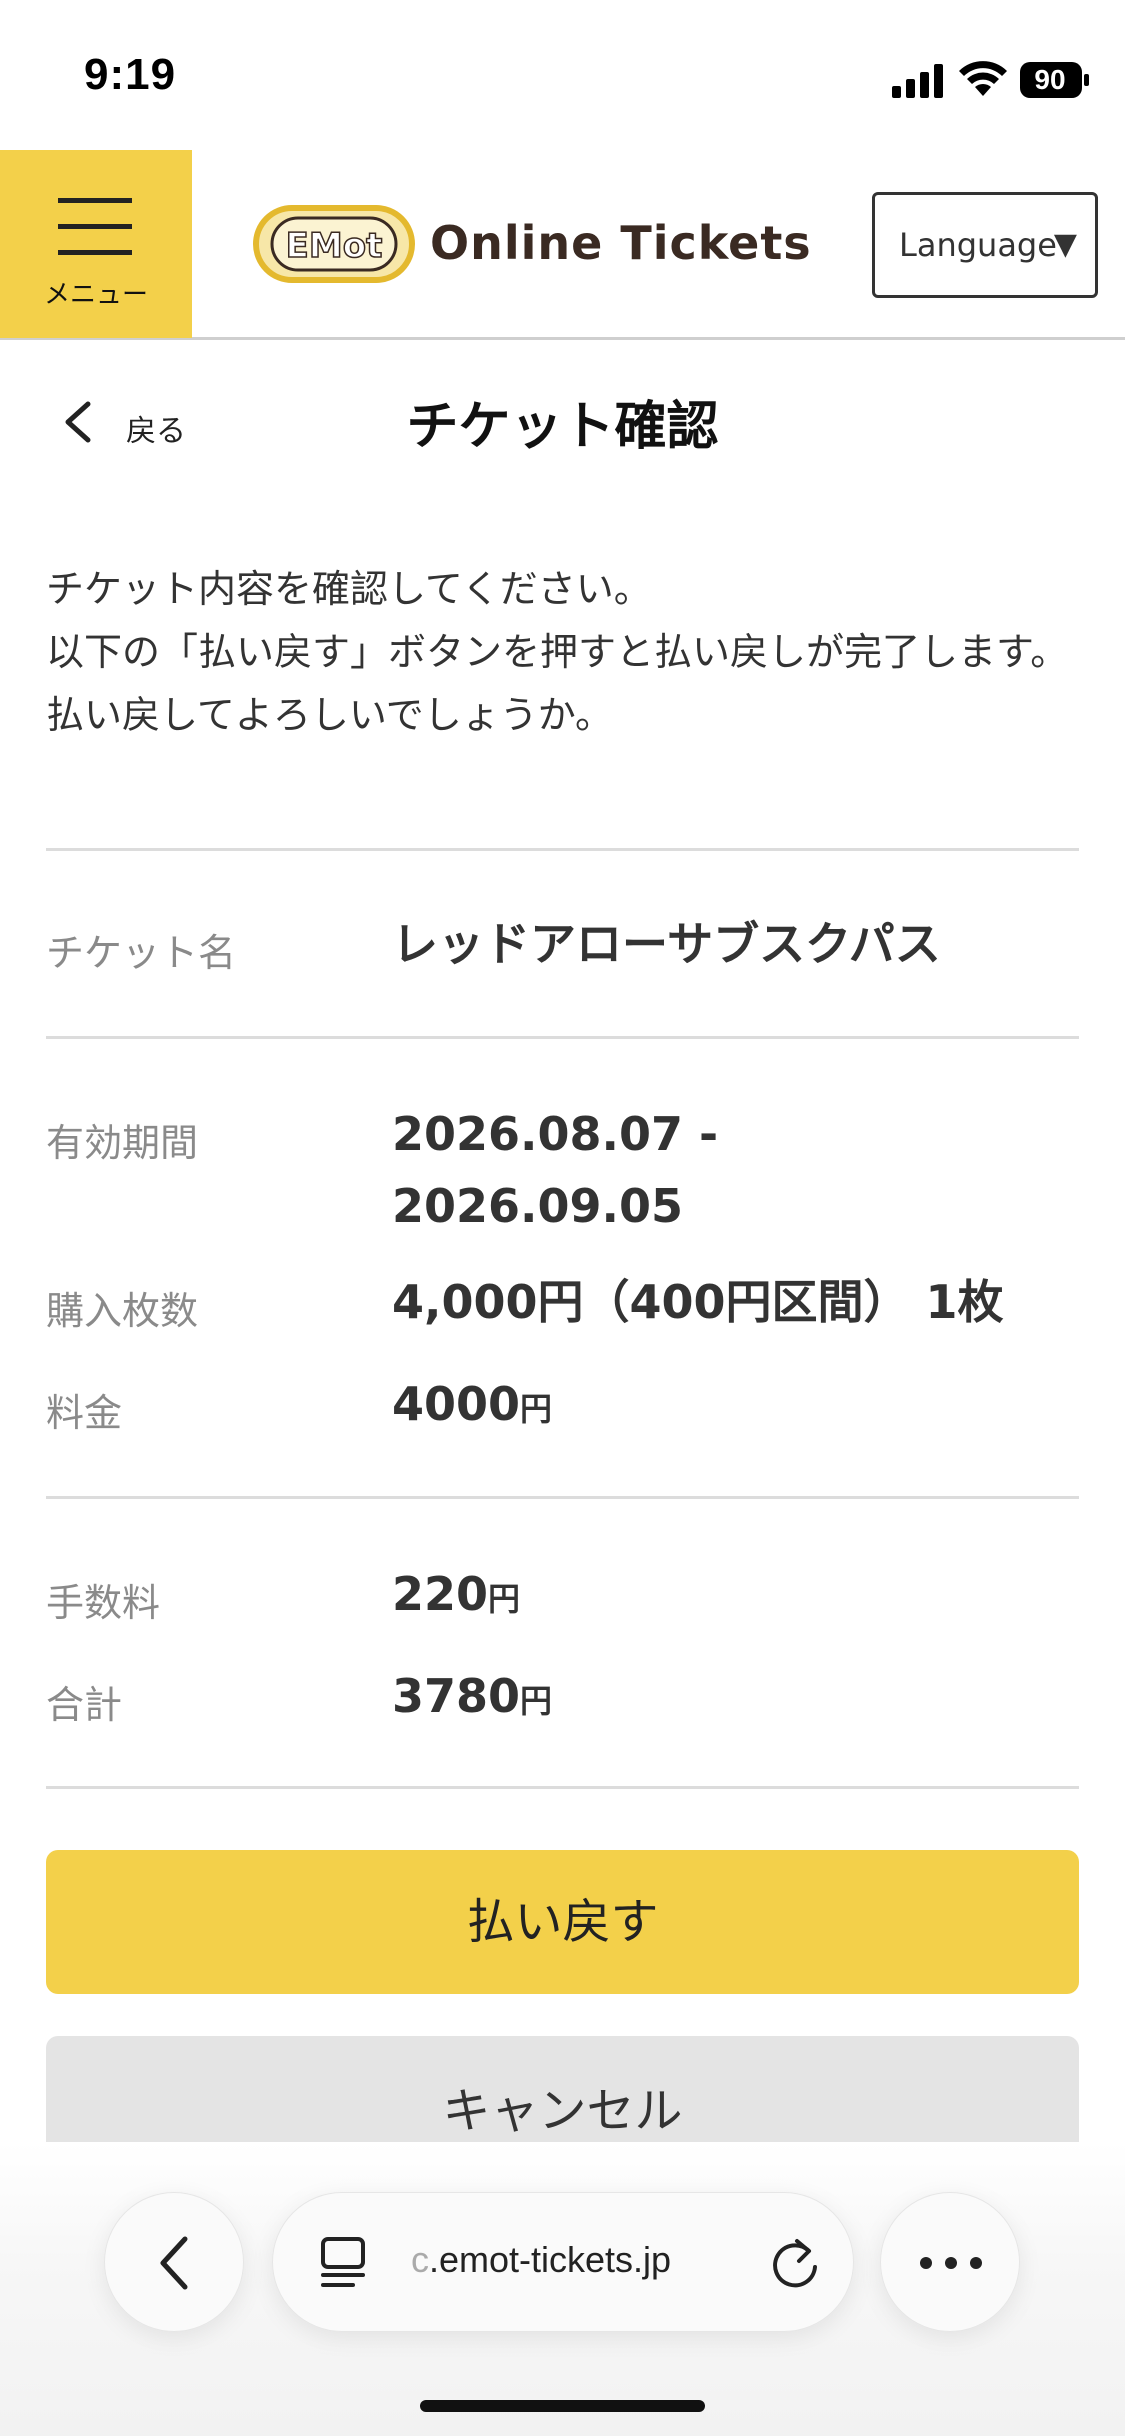 This screenshot has width=1125, height=2436. What do you see at coordinates (621, 243) in the screenshot?
I see `logo-text: Online Tickets` at bounding box center [621, 243].